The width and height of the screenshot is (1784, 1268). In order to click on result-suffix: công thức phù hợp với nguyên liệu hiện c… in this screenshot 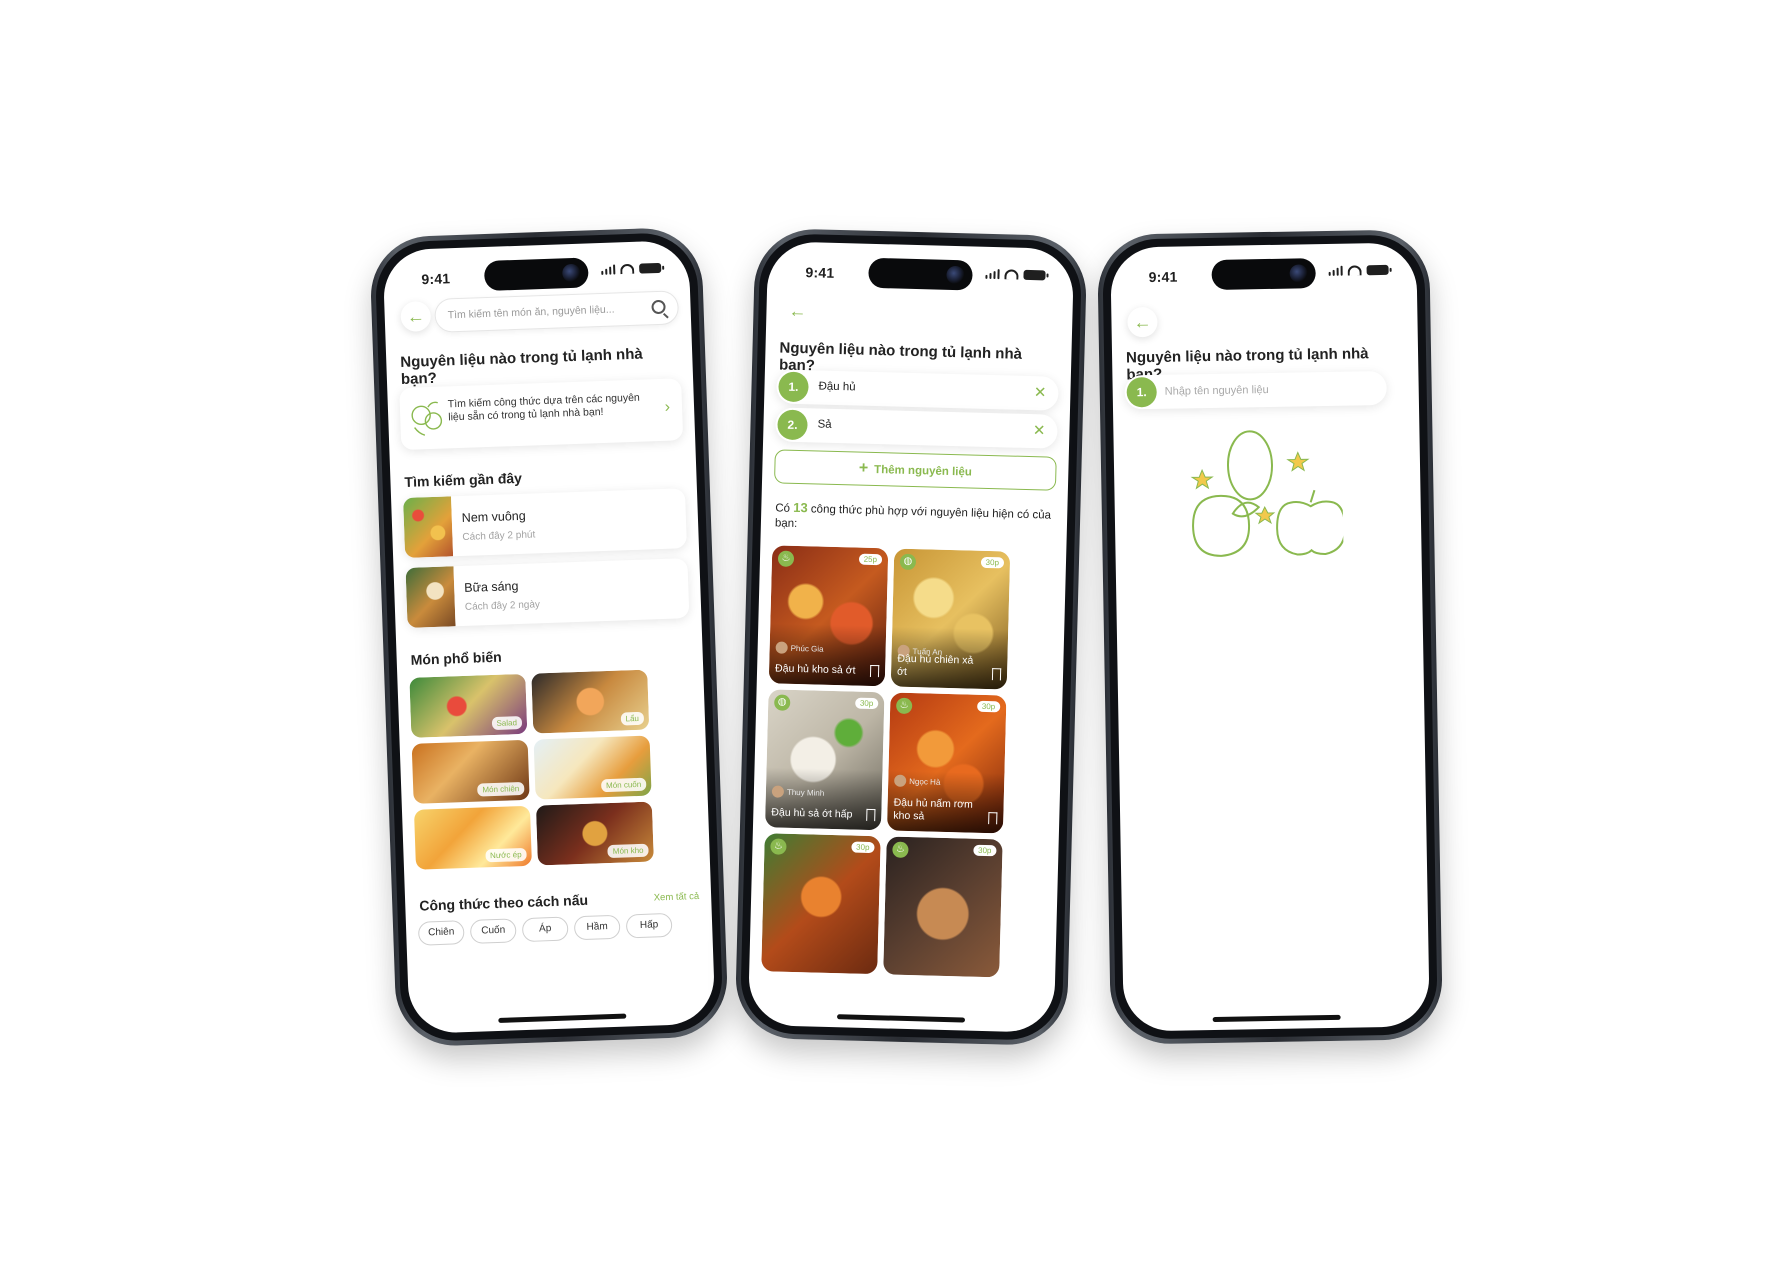, I will do `click(913, 516)`.